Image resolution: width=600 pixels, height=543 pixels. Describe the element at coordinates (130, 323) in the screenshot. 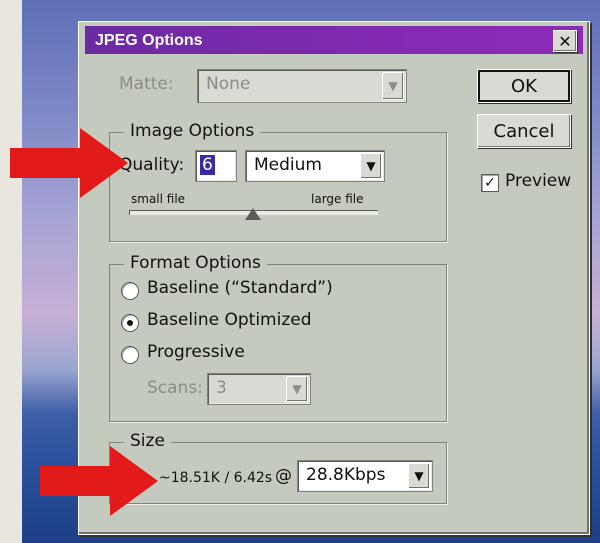

I see `radio-baseline-optimized` at that location.